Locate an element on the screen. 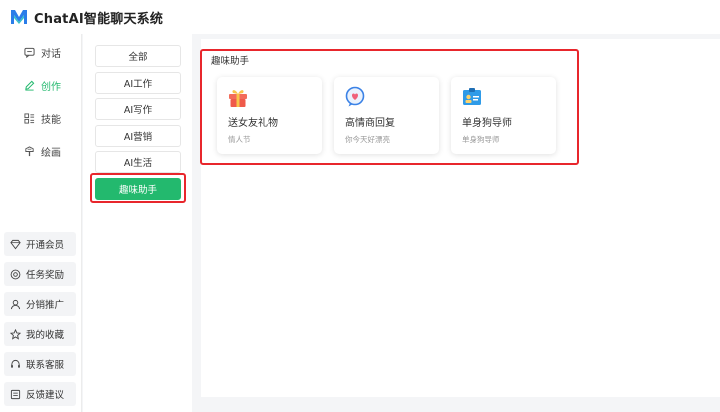 The height and width of the screenshot is (412, 720). sidebar-item-label: 绘画 is located at coordinates (51, 153).